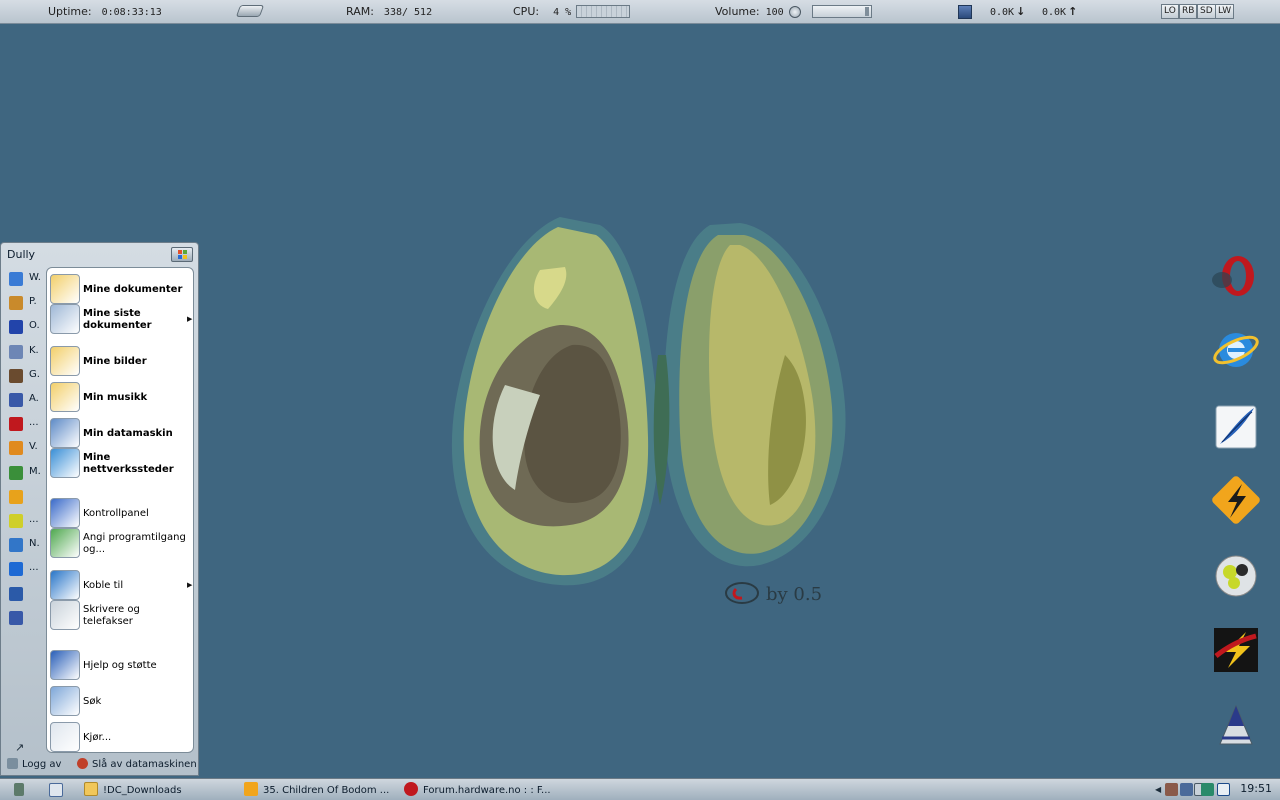  Describe the element at coordinates (21, 254) in the screenshot. I see `user-name: Dully` at that location.